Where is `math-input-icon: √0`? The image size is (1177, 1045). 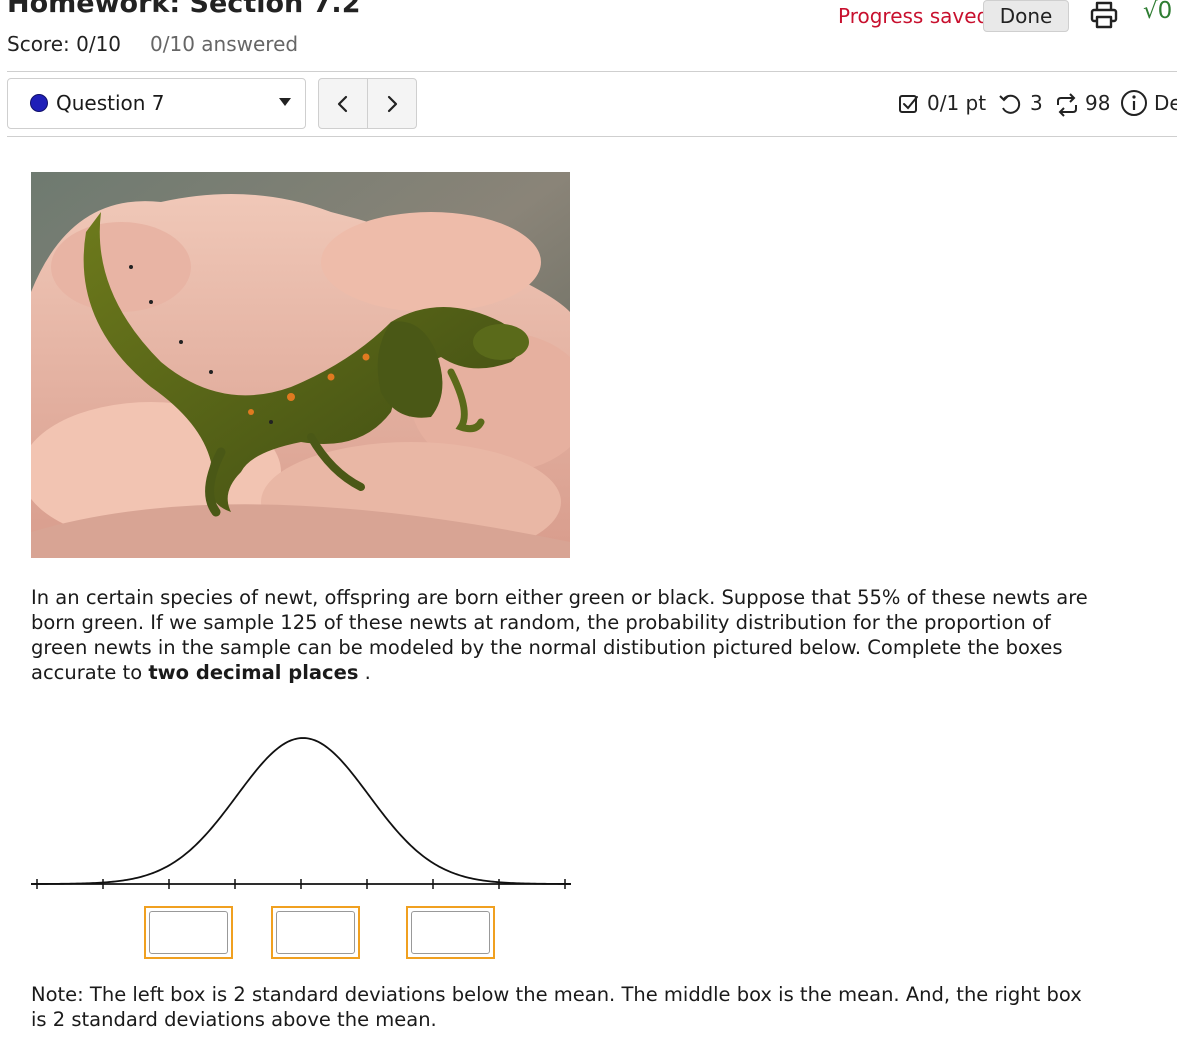
math-input-icon: √0 is located at coordinates (1157, 12).